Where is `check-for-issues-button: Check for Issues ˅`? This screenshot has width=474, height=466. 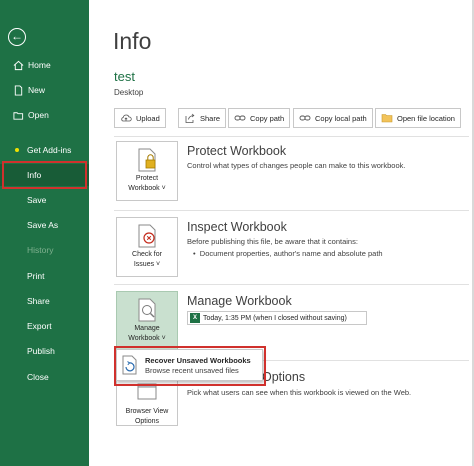 check-for-issues-button: Check for Issues ˅ is located at coordinates (147, 247).